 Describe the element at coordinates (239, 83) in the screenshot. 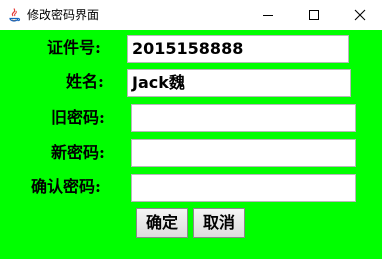

I see `name-field: Jack魏` at that location.